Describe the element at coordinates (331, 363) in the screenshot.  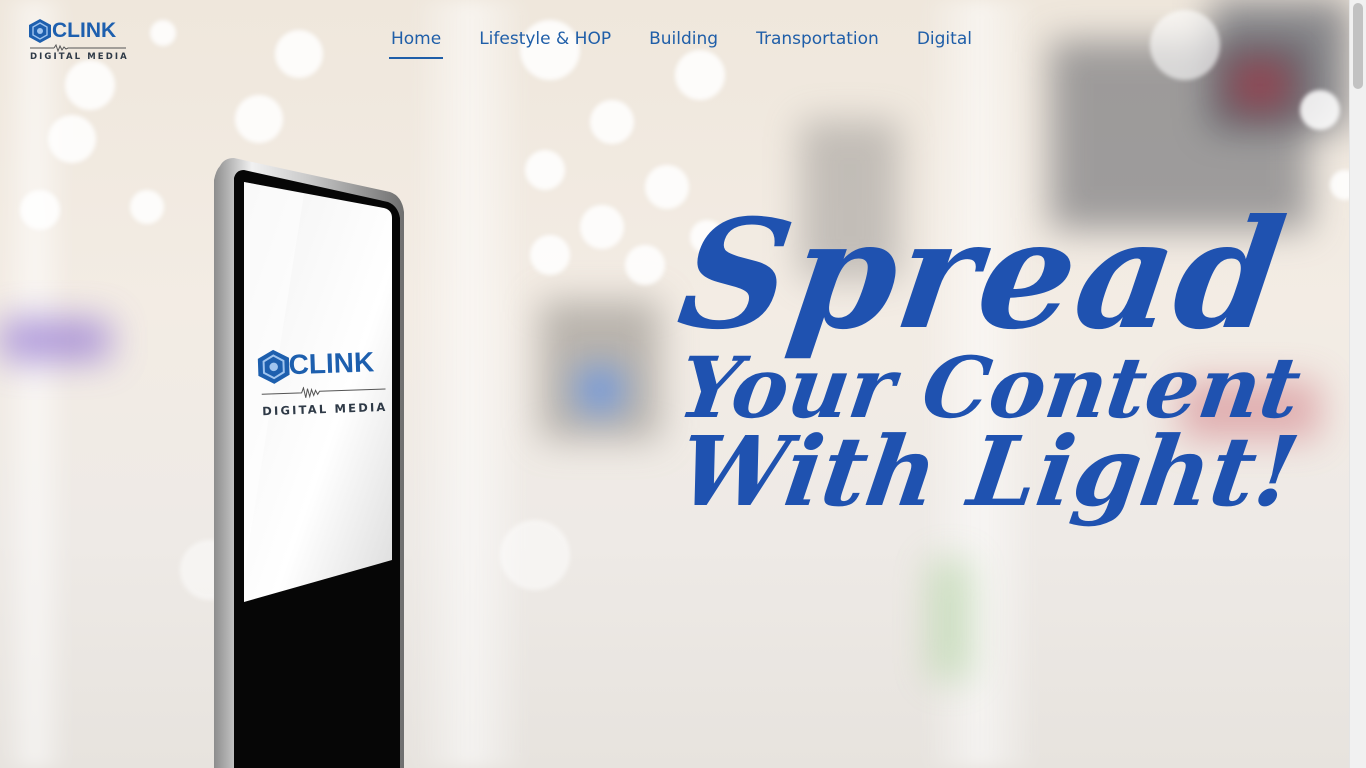
I see `kiosk-brand-name: CLINK` at that location.